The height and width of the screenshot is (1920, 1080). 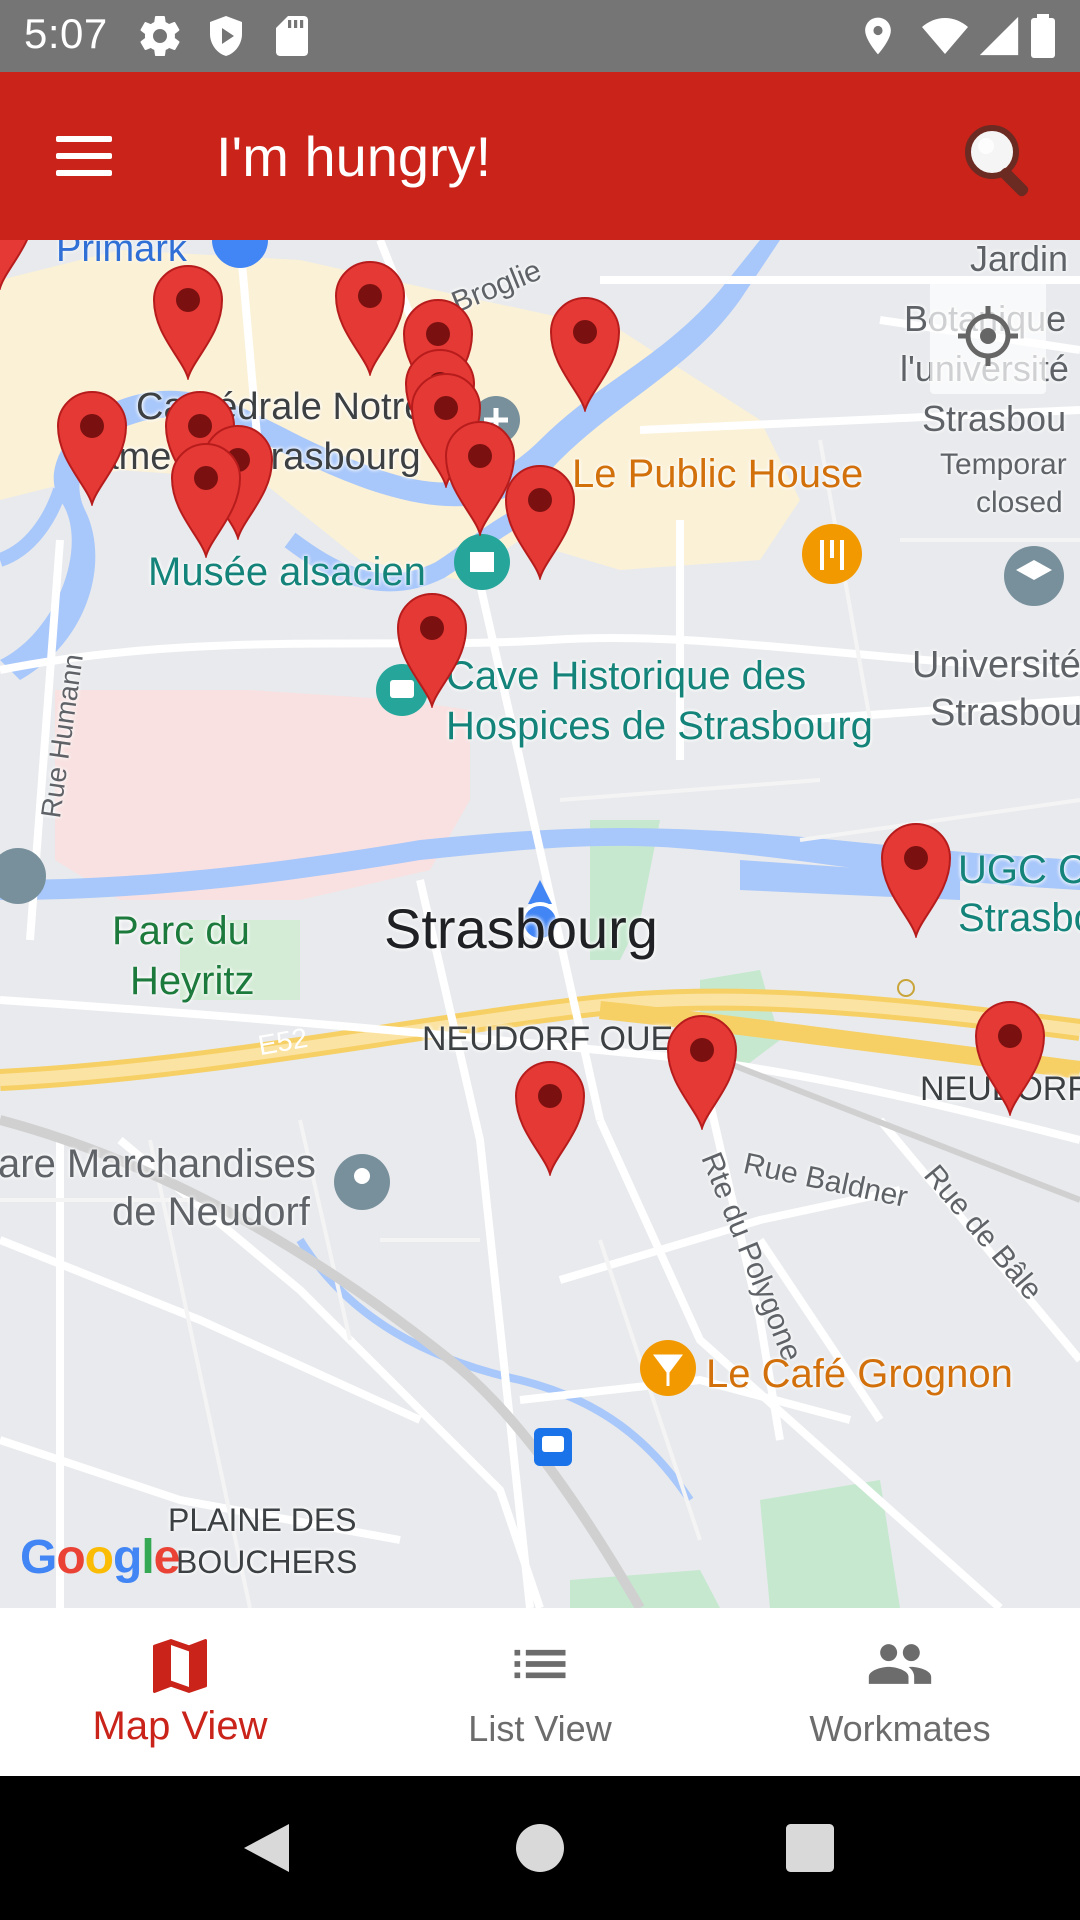 I want to click on wifi-icon, so click(x=945, y=36).